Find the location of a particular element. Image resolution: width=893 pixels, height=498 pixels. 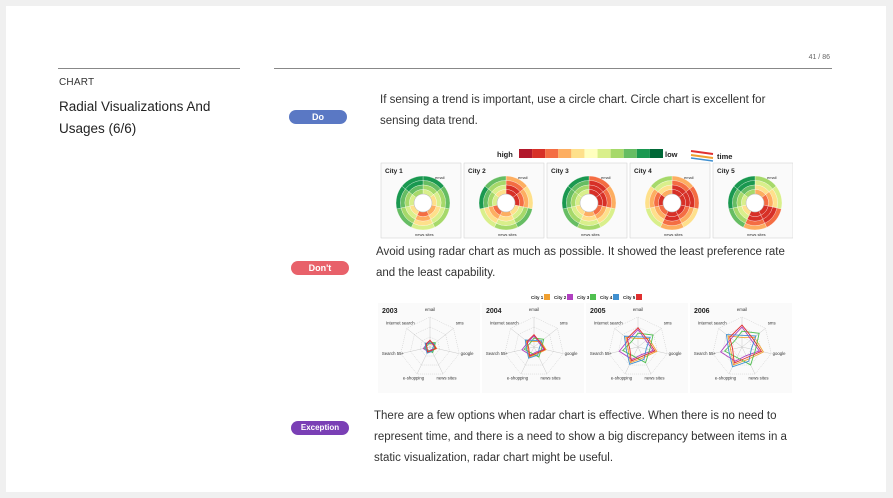

do-badge: Do is located at coordinates (318, 117).